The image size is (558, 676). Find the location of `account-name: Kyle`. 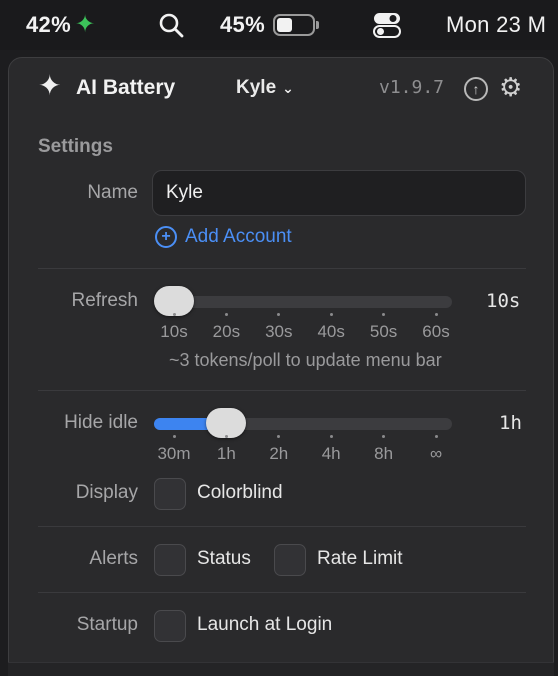

account-name: Kyle is located at coordinates (256, 87).